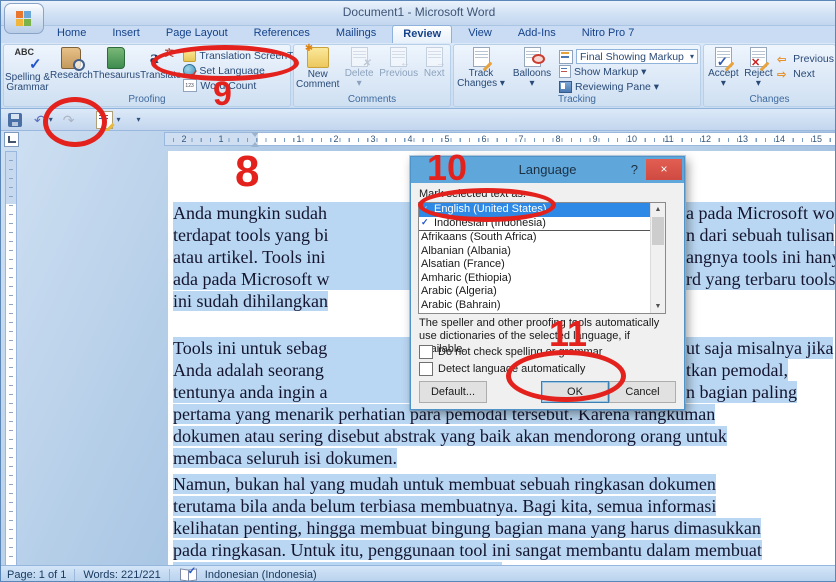 The width and height of the screenshot is (836, 582). I want to click on redo-icon: ↷, so click(69, 120).